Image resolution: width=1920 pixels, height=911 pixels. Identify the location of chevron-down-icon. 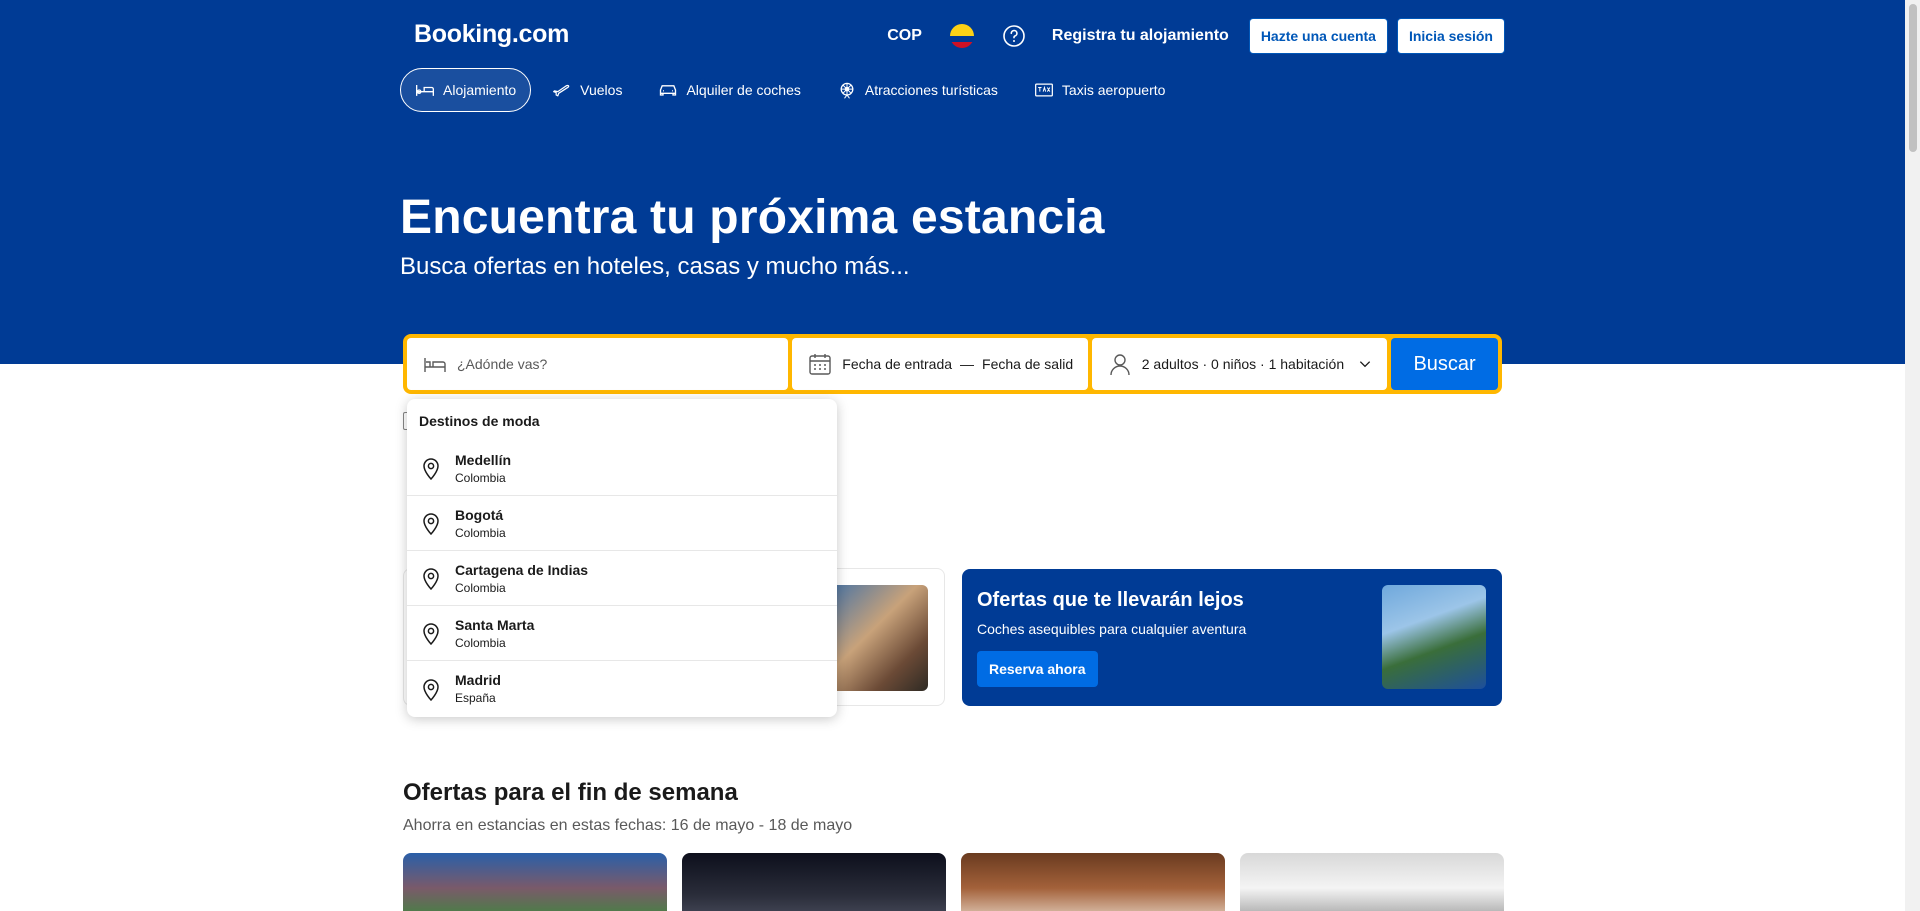
(1365, 364).